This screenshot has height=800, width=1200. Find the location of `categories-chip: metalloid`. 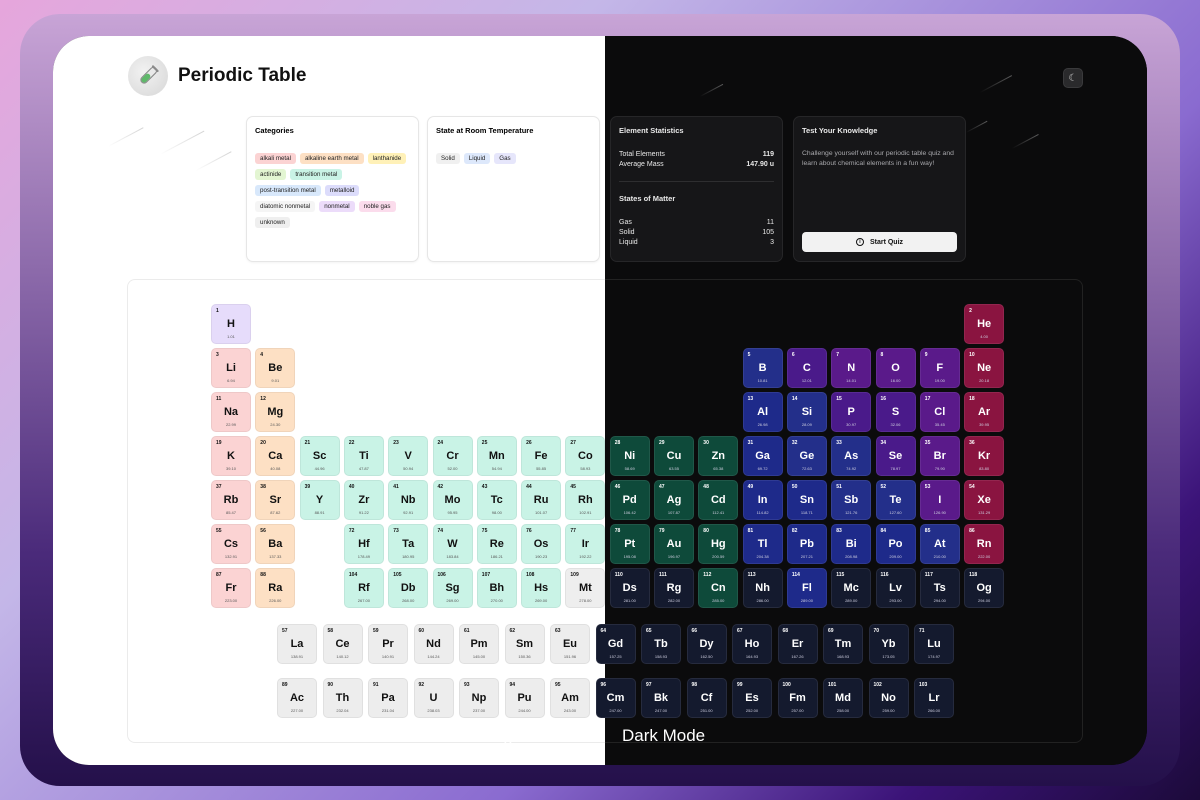

categories-chip: metalloid is located at coordinates (342, 190).